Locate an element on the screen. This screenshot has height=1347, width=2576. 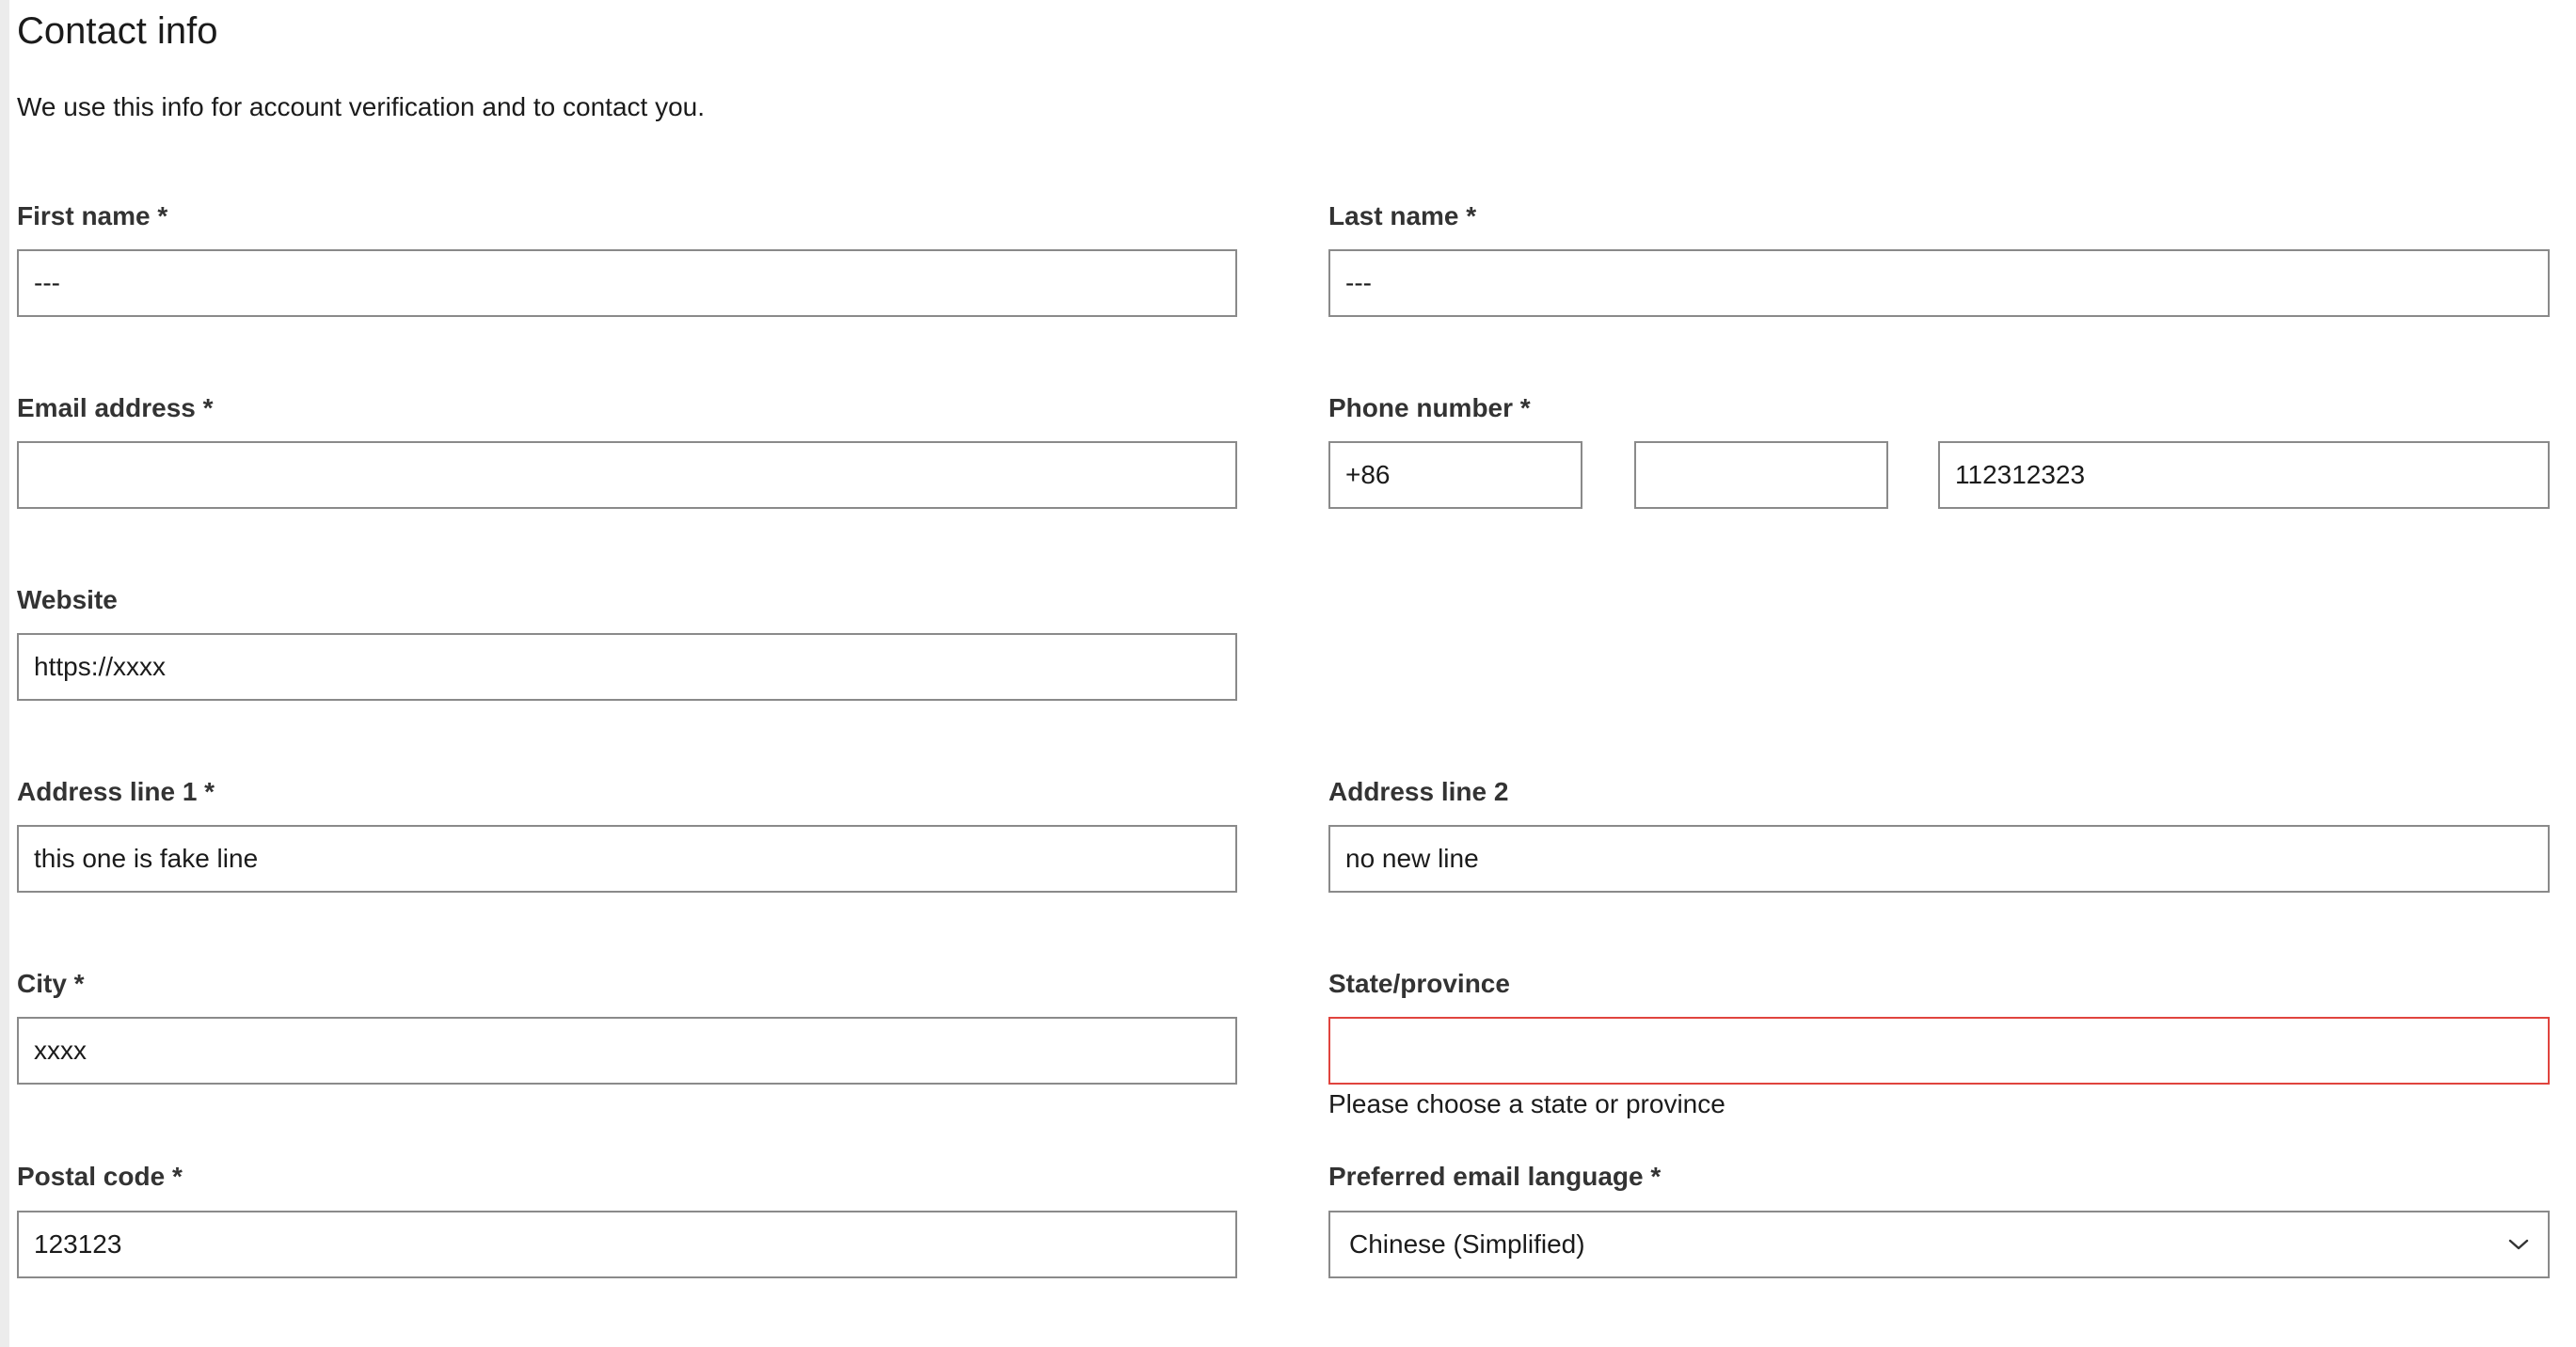
email-label: Email address * is located at coordinates (115, 407).